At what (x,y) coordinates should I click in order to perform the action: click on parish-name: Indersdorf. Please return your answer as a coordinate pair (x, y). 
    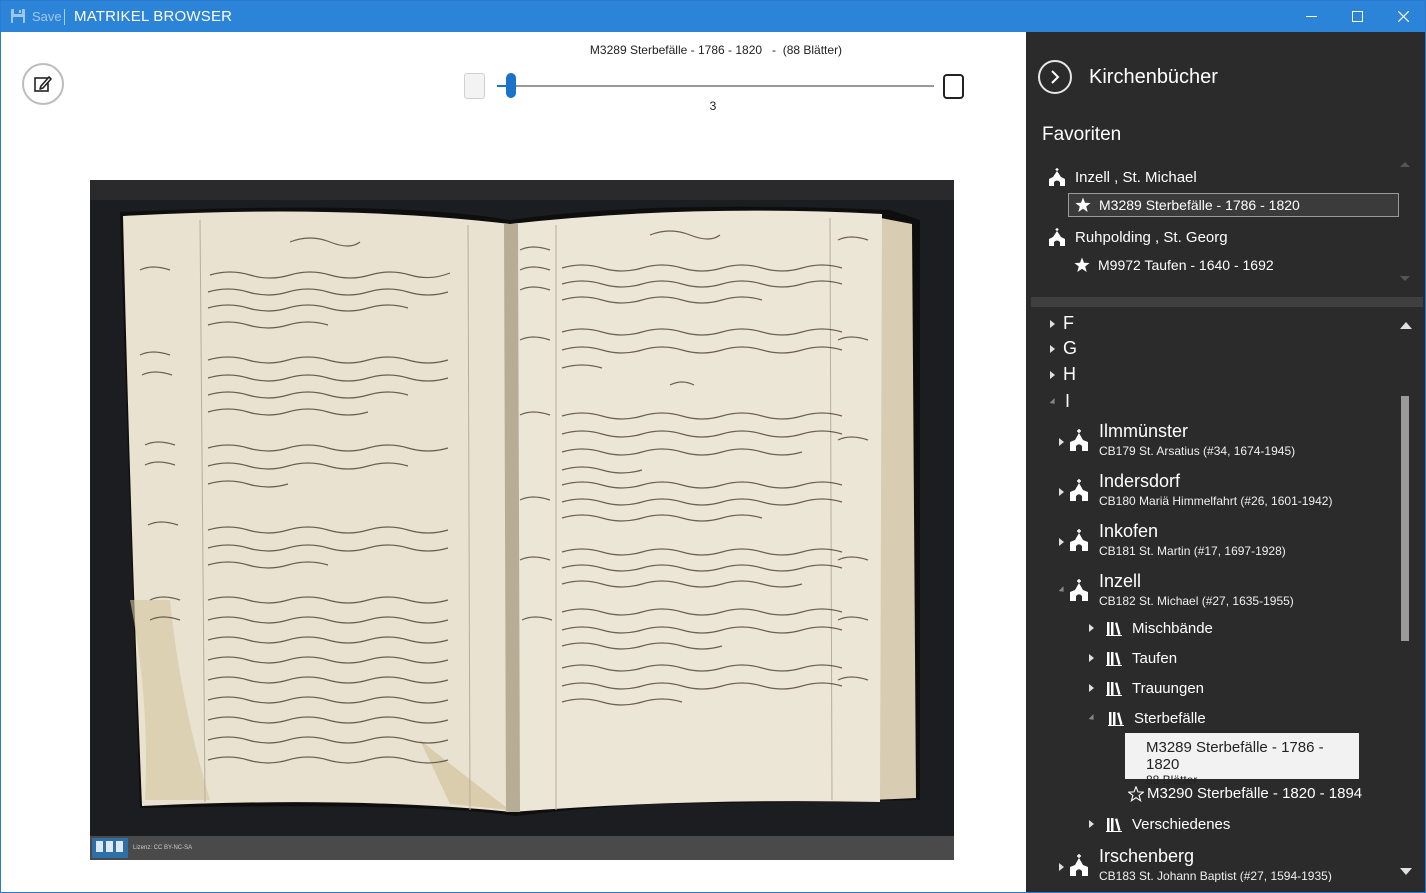
    Looking at the image, I should click on (1140, 481).